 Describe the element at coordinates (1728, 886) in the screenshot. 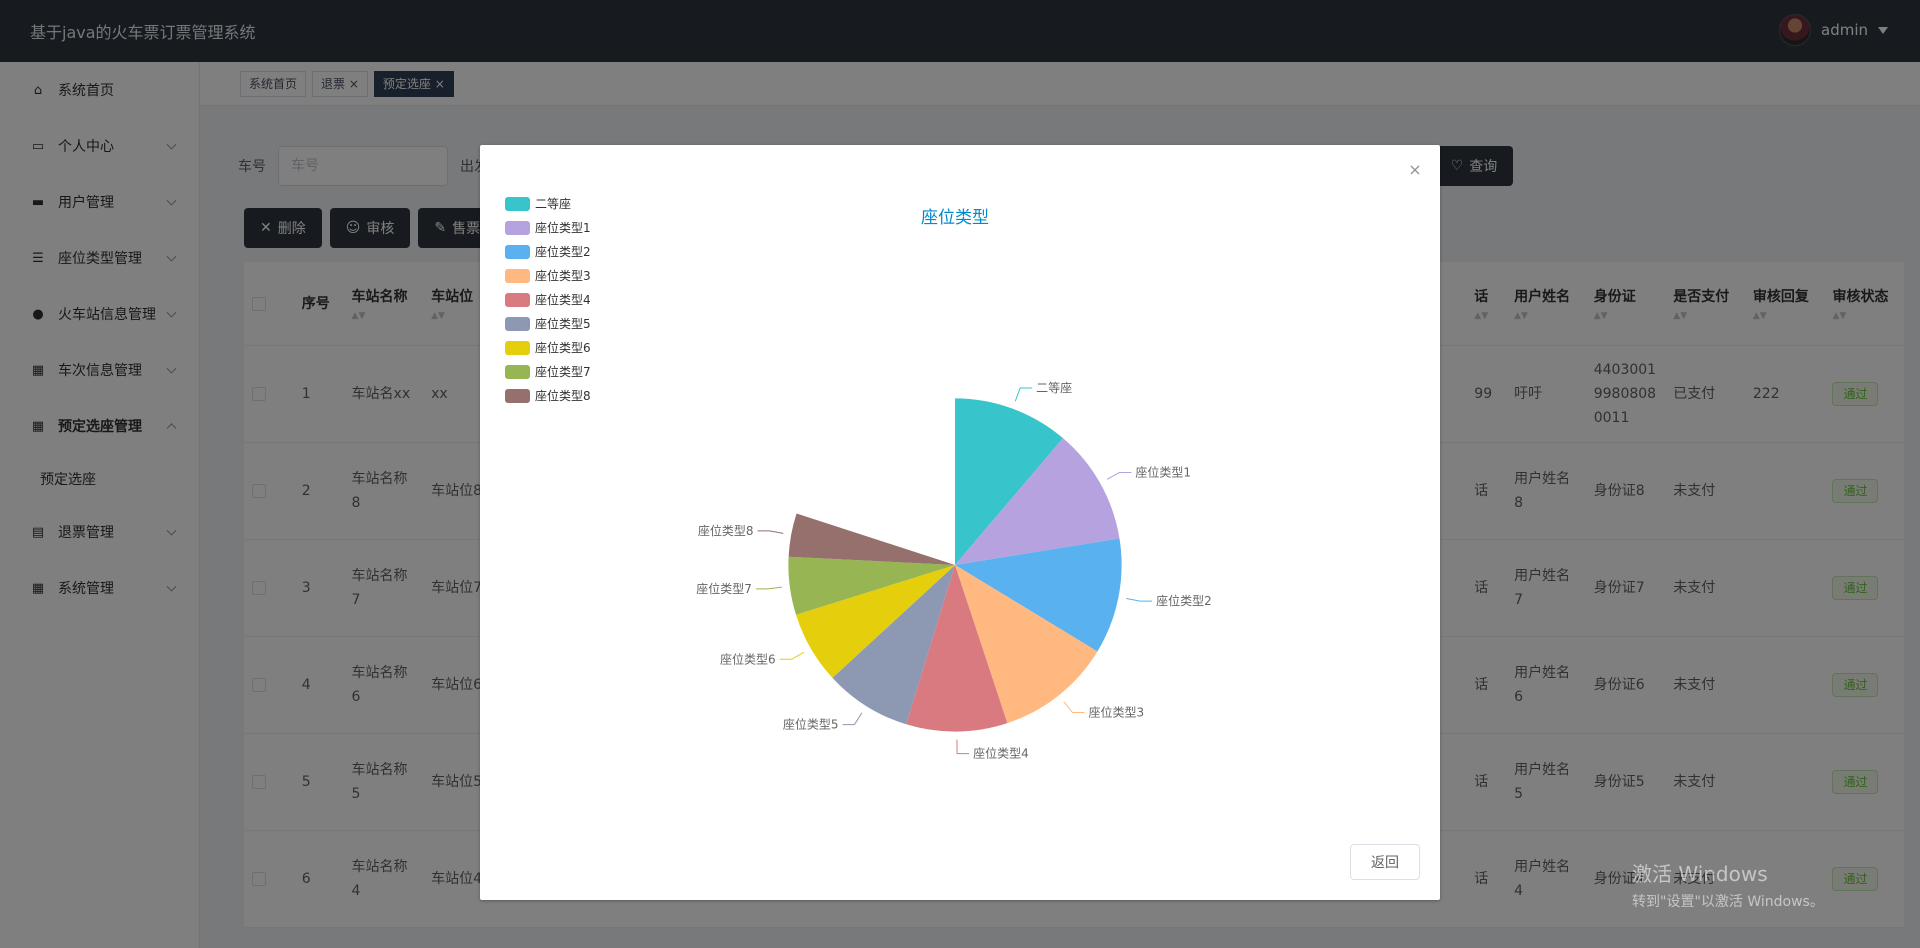

I see `windows-watermark: 激活 Windows 转到"设置"以激活 Windows。` at that location.